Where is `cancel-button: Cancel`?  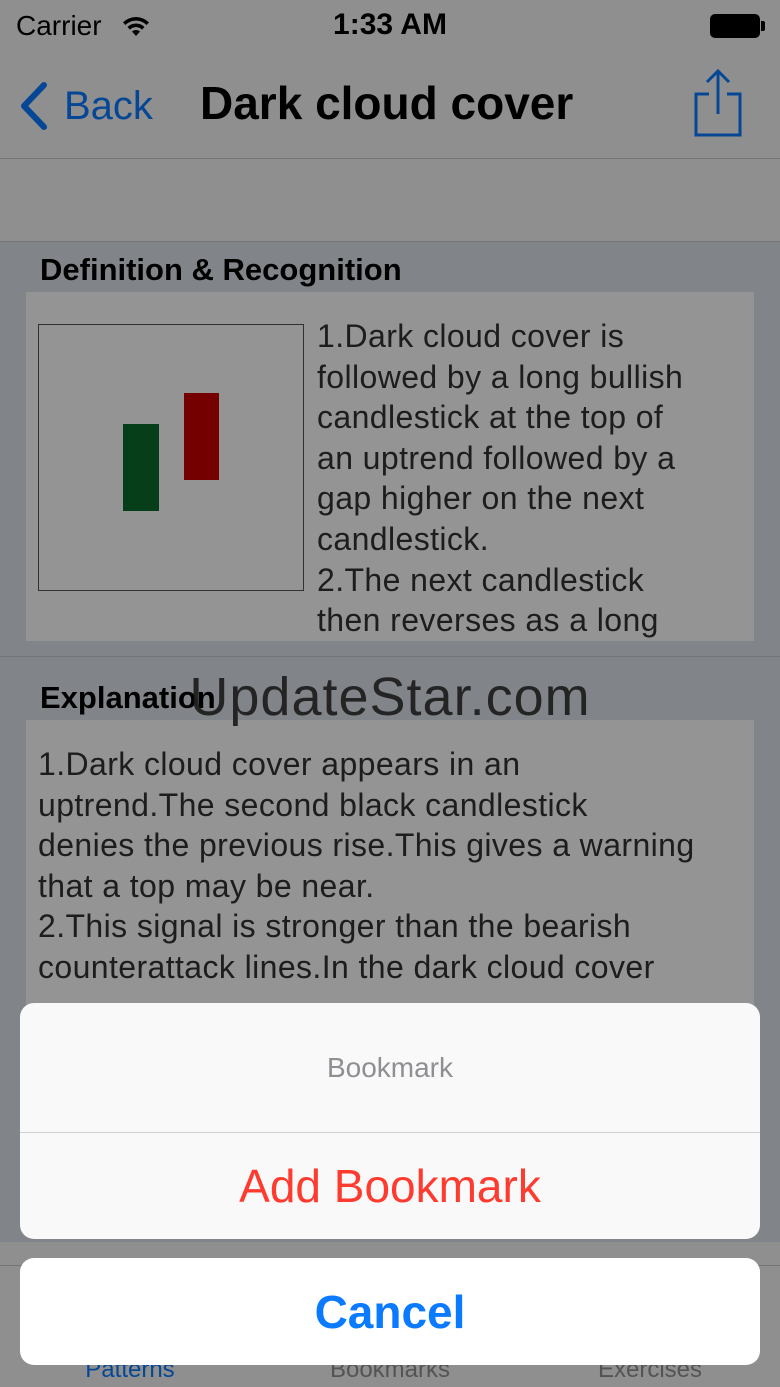
cancel-button: Cancel is located at coordinates (390, 1311).